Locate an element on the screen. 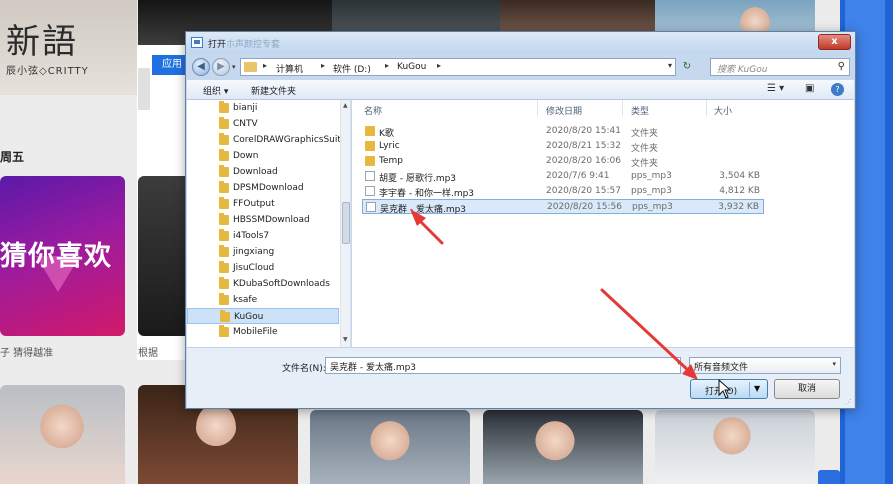 The height and width of the screenshot is (484, 893). chevron-down-icon: ▾ is located at coordinates (834, 364).